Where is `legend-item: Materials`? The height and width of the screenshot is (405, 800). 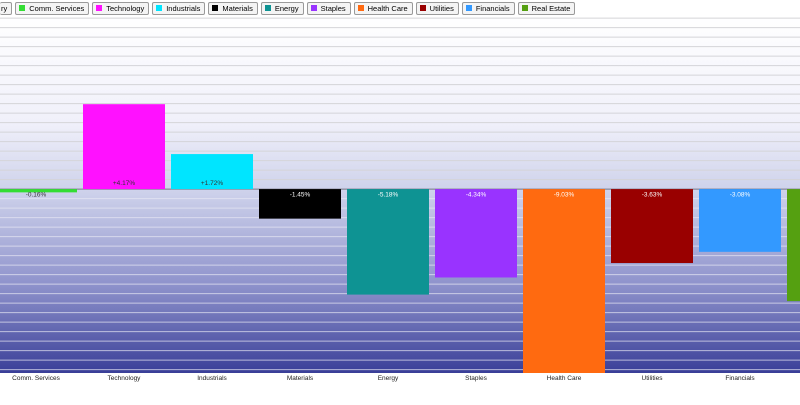
legend-item: Materials is located at coordinates (233, 8).